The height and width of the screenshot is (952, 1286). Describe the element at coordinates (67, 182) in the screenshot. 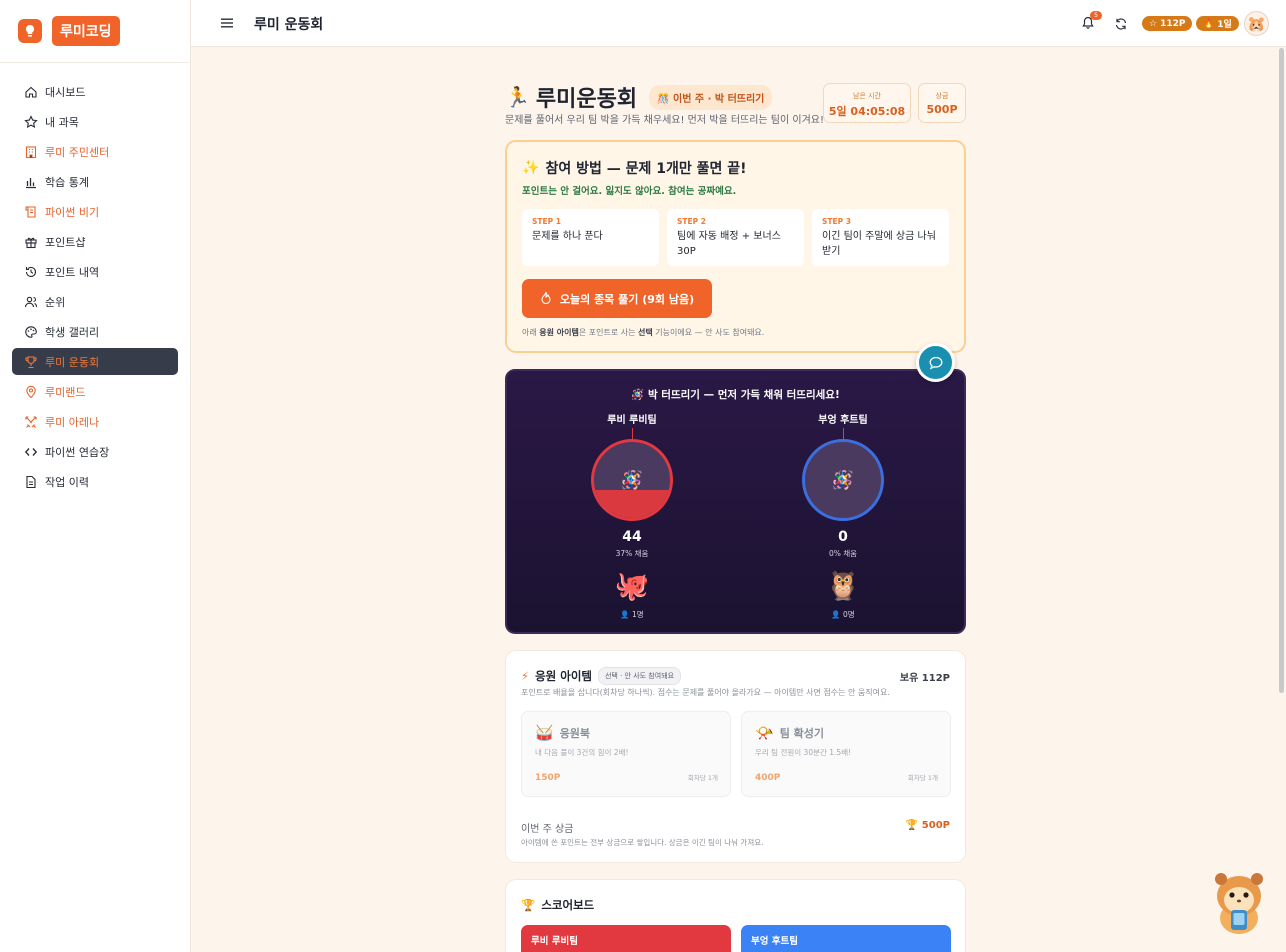

I see `sidebar-item-label: 학습 통계` at that location.